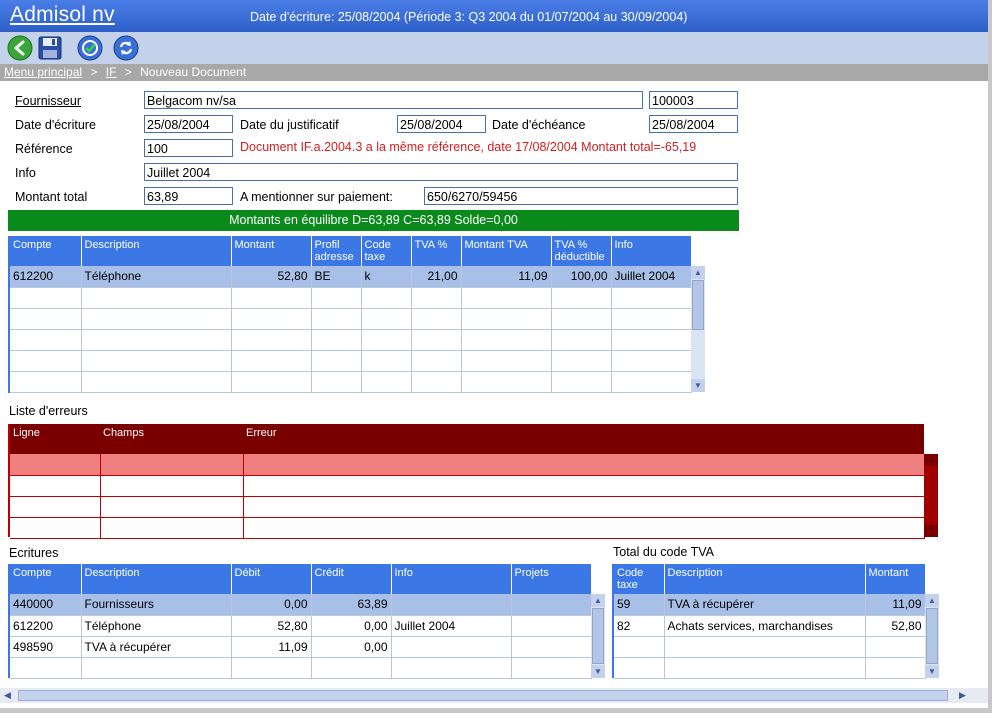 The height and width of the screenshot is (719, 1002). Describe the element at coordinates (583, 439) in the screenshot. I see `col-erreur: Erreur` at that location.